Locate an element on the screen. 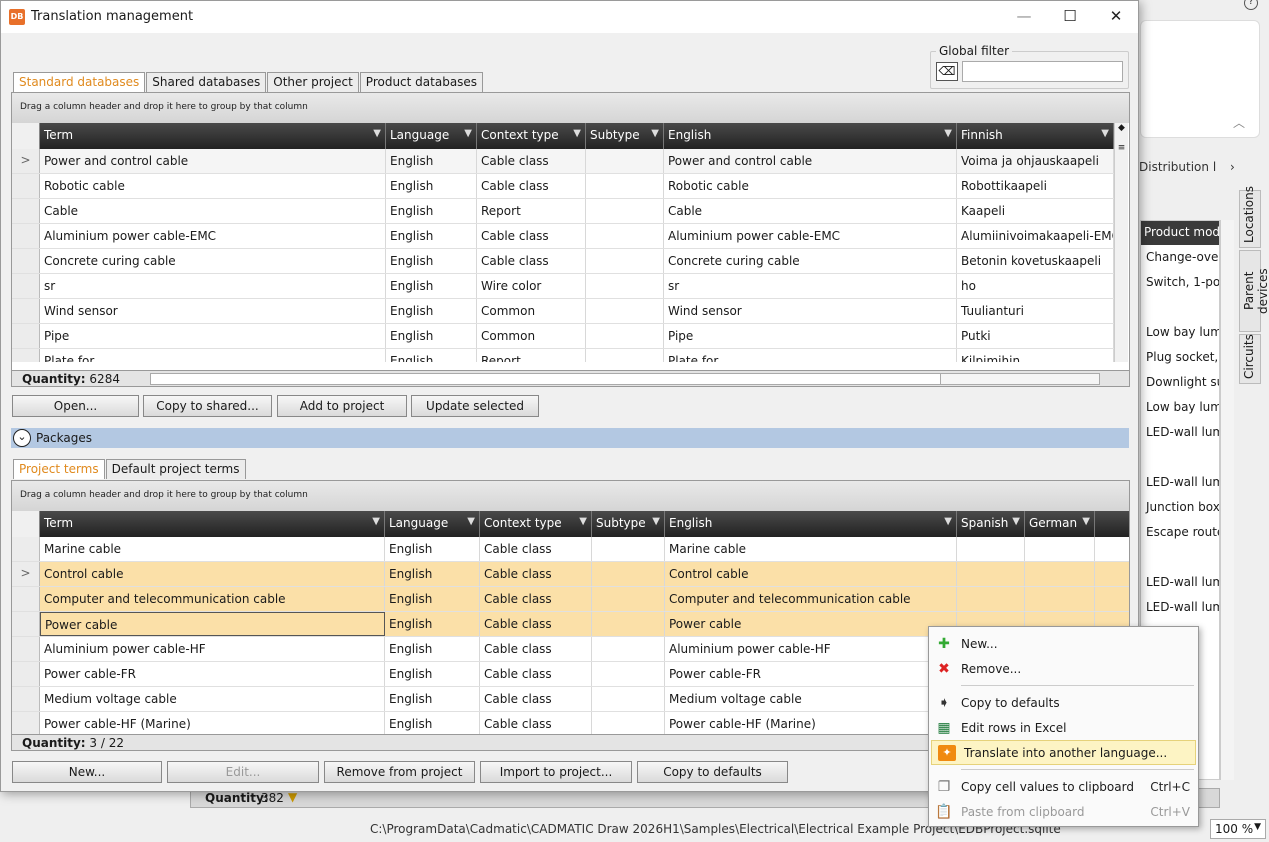 This screenshot has width=1269, height=842. tab-default-project-terms: Default project terms is located at coordinates (175, 469).